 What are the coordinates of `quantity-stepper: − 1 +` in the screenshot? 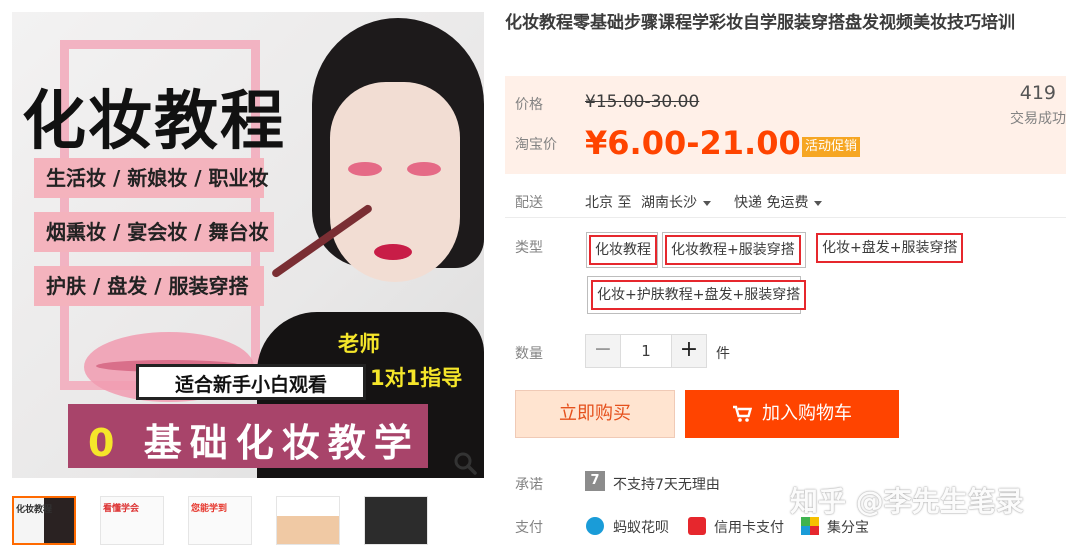 It's located at (646, 351).